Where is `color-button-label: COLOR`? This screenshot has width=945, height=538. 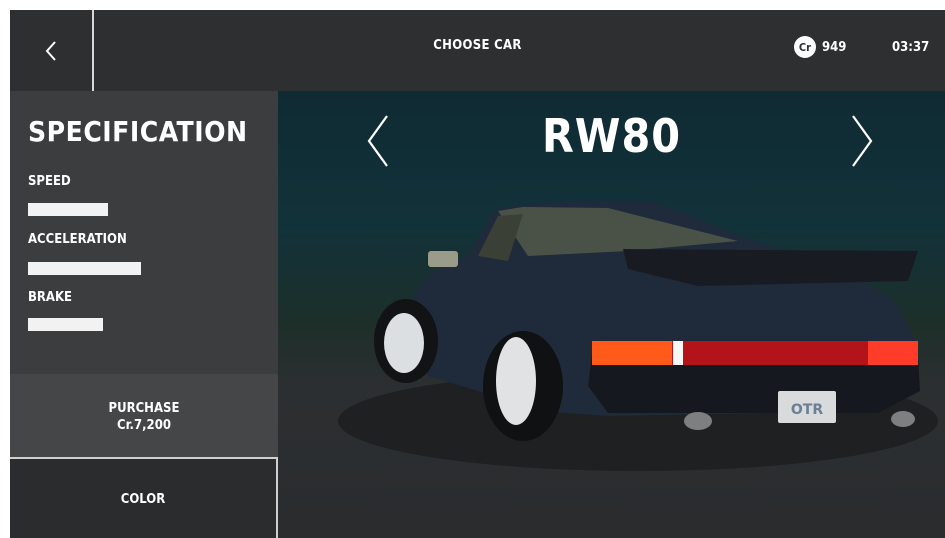
color-button-label: COLOR is located at coordinates (143, 499).